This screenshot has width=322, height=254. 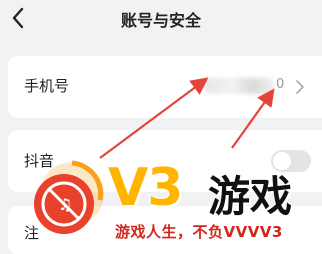 I want to click on watermark-brand: V3, so click(x=145, y=188).